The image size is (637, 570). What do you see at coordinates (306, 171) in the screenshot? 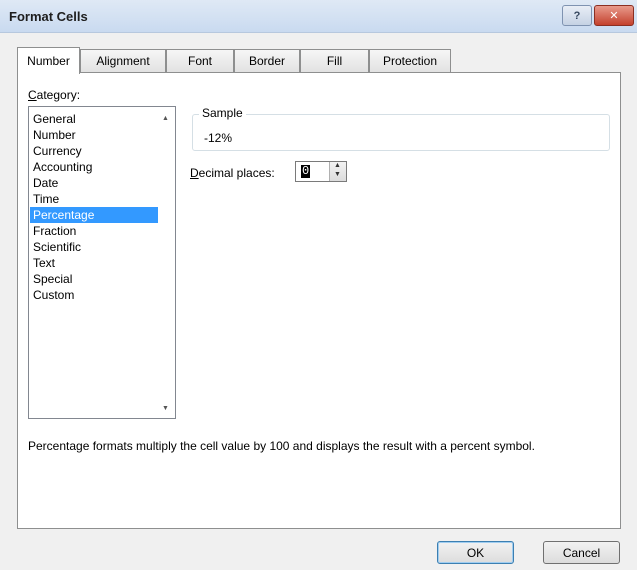
I see `decimal-places-value: 0` at bounding box center [306, 171].